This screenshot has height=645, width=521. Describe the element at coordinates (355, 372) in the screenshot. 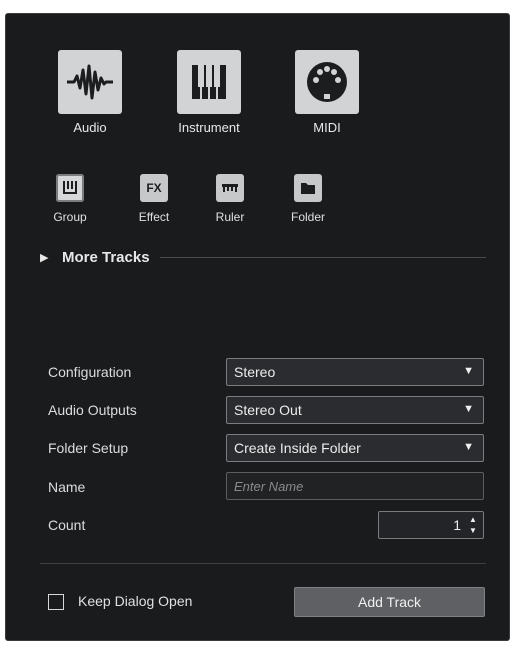

I see `configuration-dropdown: Stereo ▼` at that location.